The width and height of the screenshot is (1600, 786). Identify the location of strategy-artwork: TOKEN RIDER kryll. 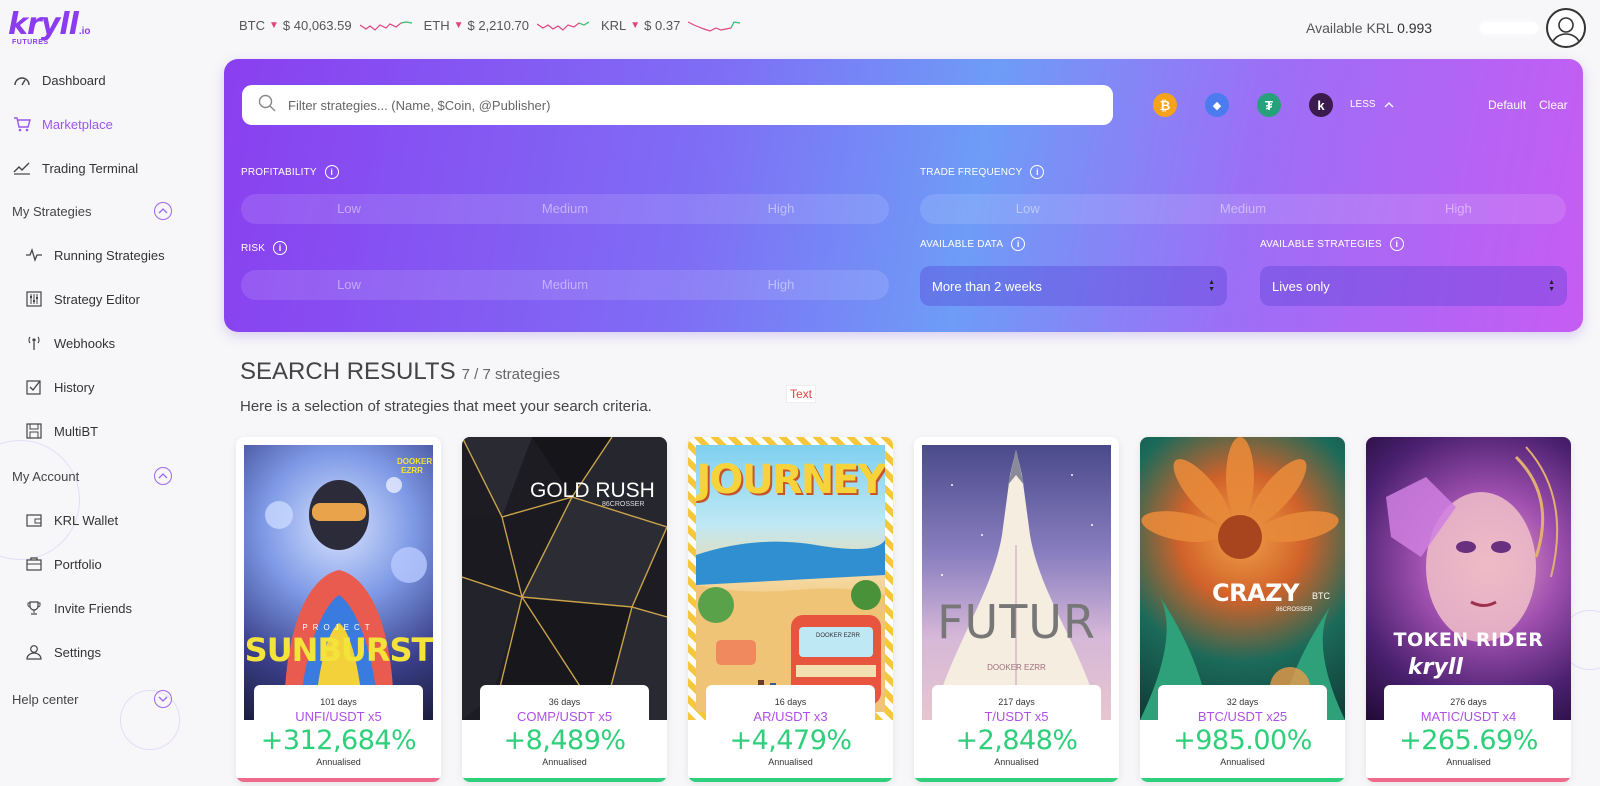
(1468, 578).